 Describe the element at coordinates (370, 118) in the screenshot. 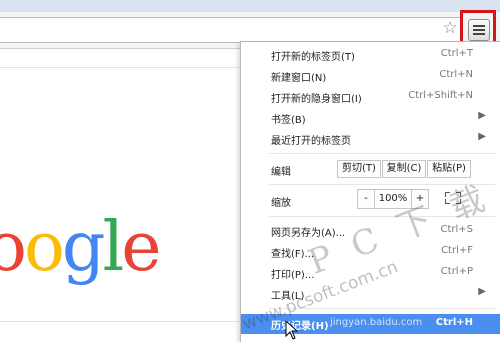

I see `menu-item-bookmarks: 书签(B) ▶` at that location.